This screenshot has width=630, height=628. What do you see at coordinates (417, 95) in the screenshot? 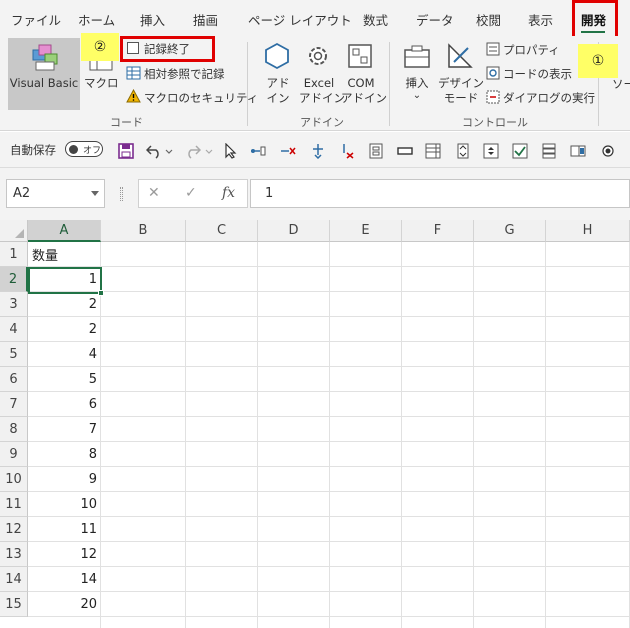
I see `chevron-down-icon: ⌄` at bounding box center [417, 95].